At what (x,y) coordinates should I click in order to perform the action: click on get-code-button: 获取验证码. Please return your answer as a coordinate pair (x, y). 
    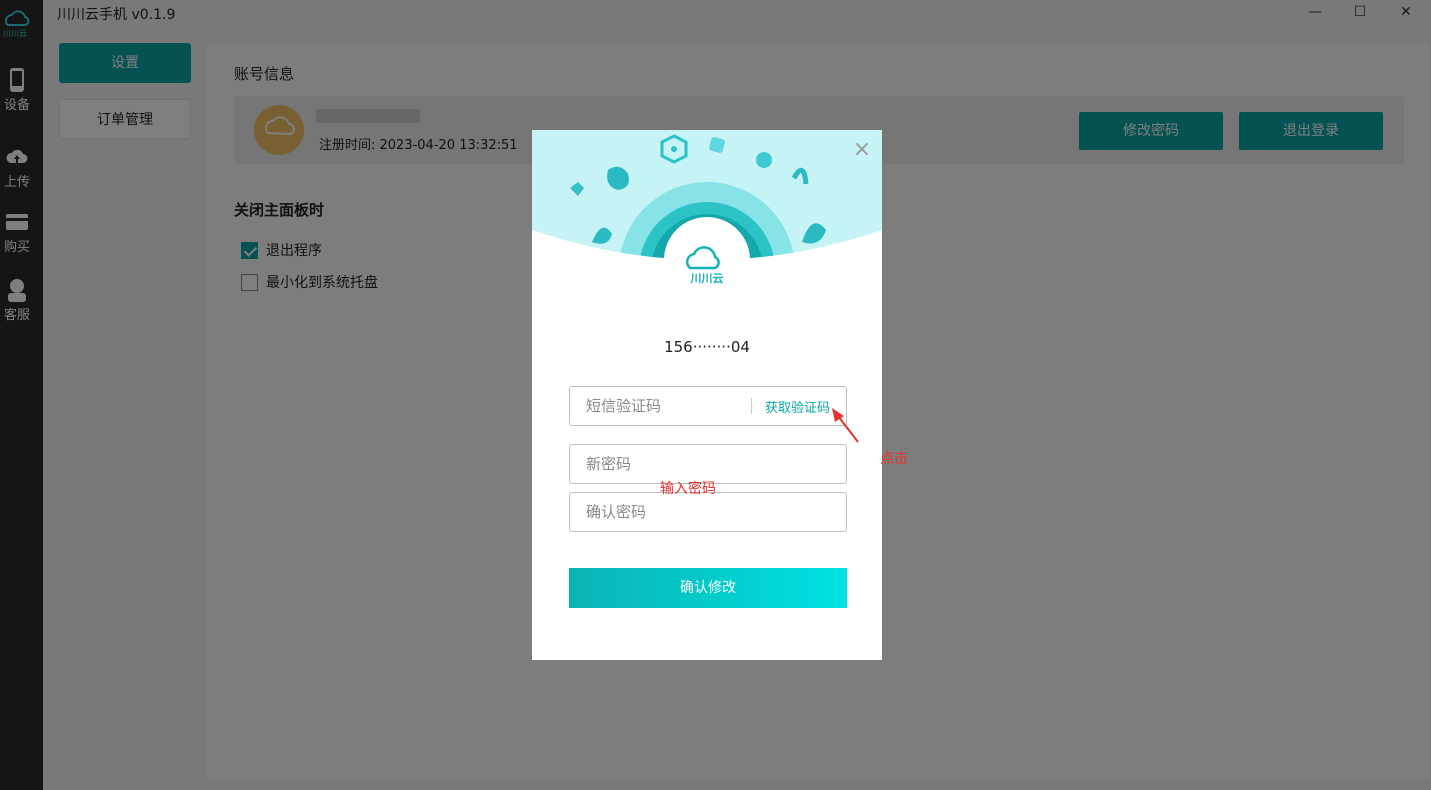
    Looking at the image, I should click on (797, 406).